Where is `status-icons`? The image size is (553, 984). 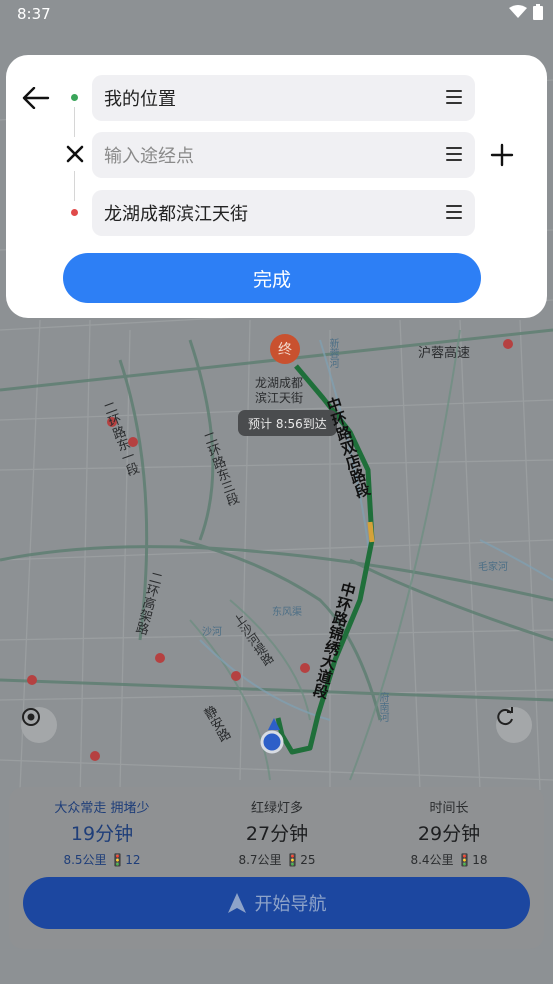
status-icons is located at coordinates (526, 12).